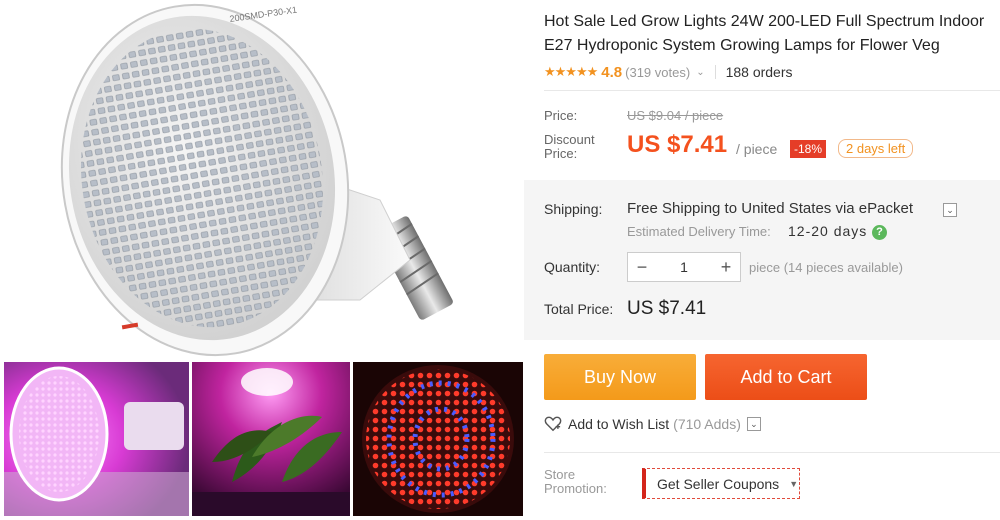 This screenshot has width=1000, height=520. I want to click on total-price-value: US $7.41, so click(667, 308).